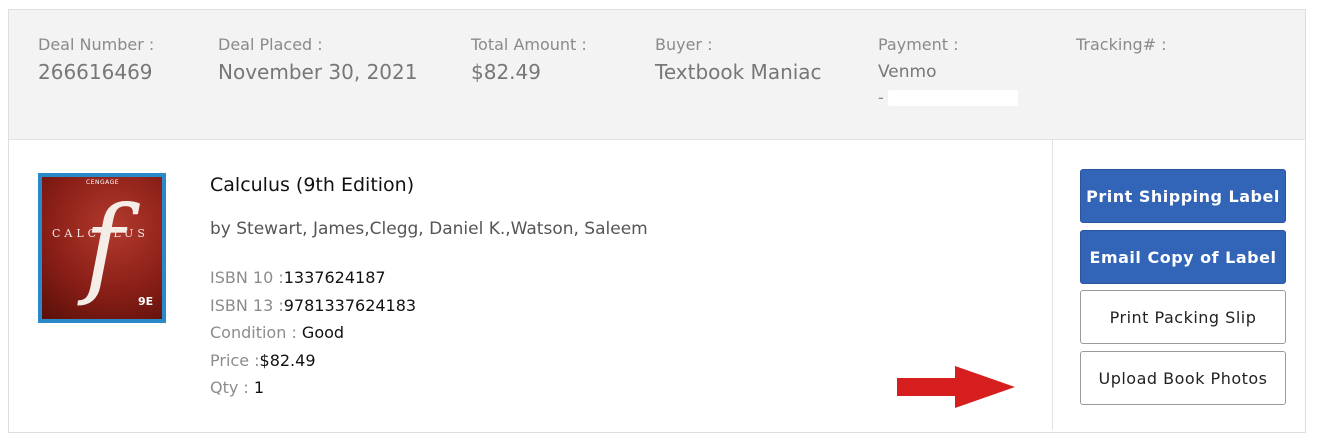 The width and height of the screenshot is (1323, 445). What do you see at coordinates (334, 277) in the screenshot?
I see `isbn10-value: 1337624187` at bounding box center [334, 277].